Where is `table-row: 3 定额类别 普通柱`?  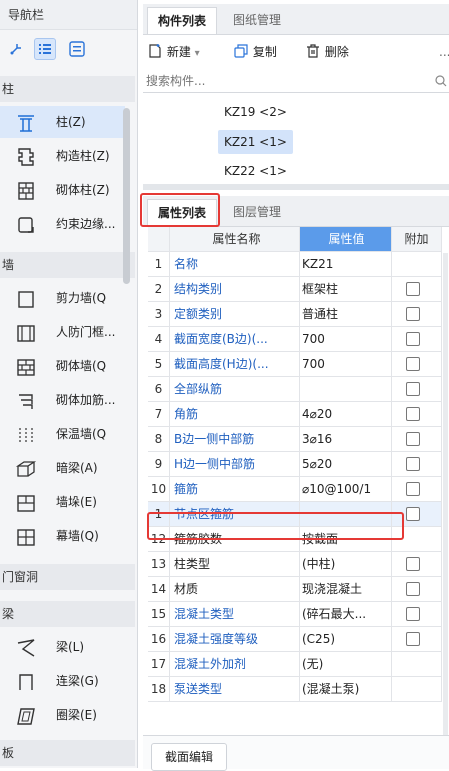 table-row: 3 定额类别 普通柱 is located at coordinates (295, 314).